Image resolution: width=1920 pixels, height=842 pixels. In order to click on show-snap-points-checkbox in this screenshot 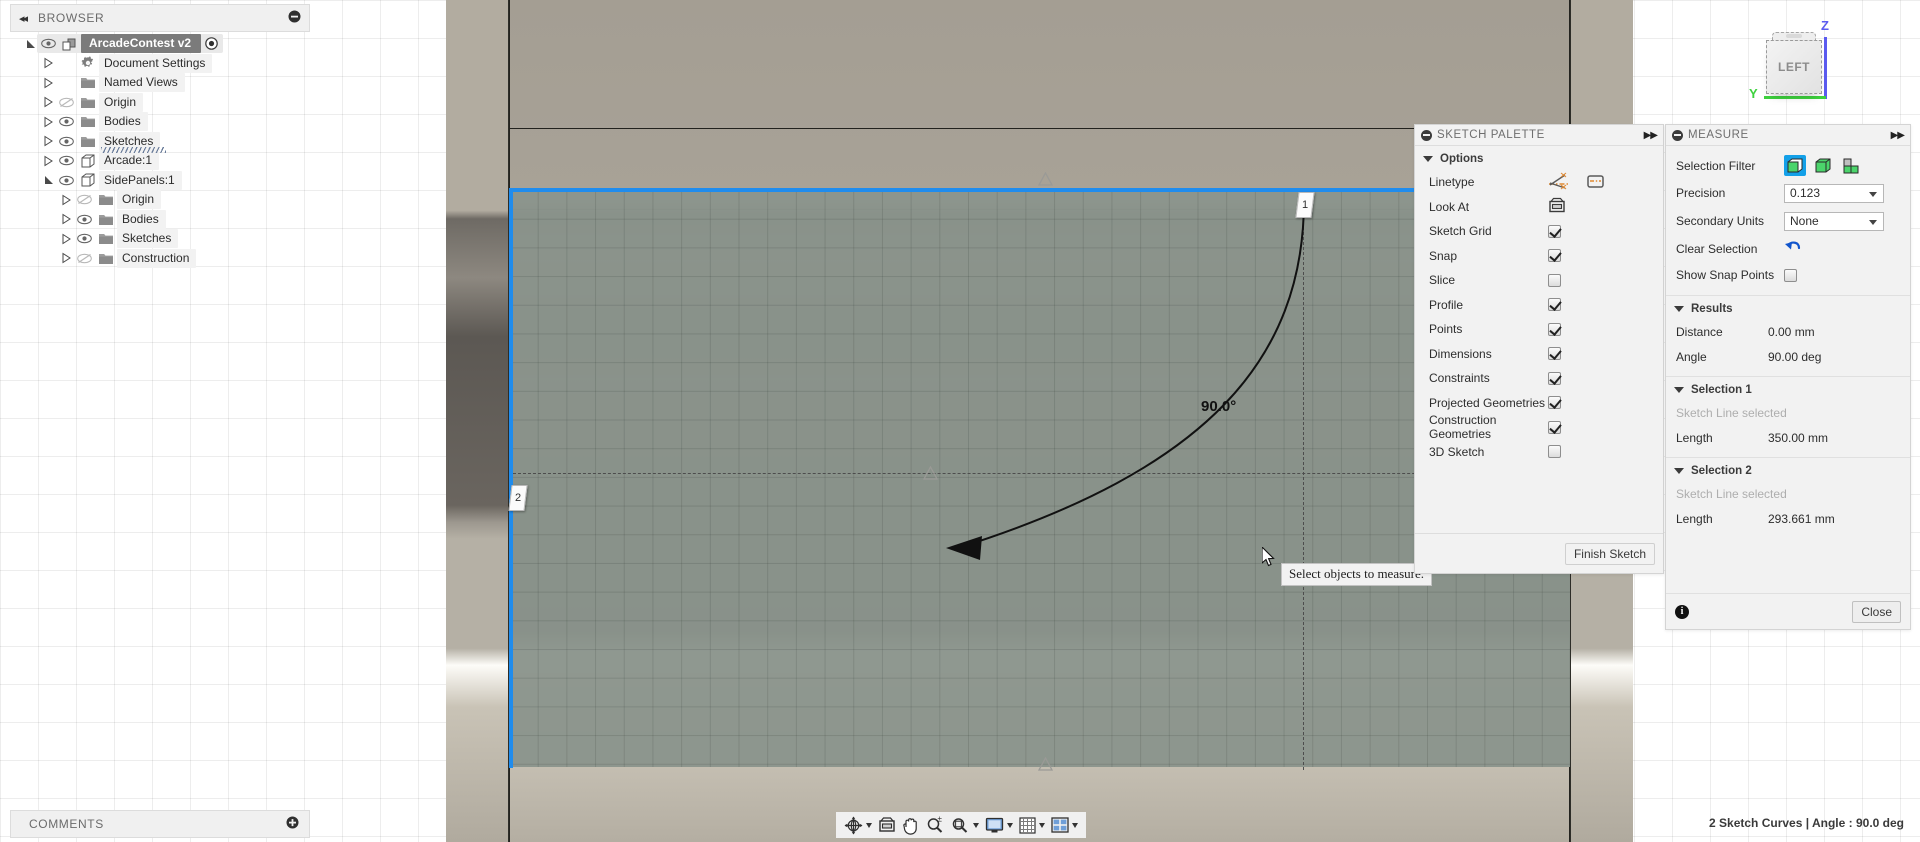, I will do `click(1790, 275)`.